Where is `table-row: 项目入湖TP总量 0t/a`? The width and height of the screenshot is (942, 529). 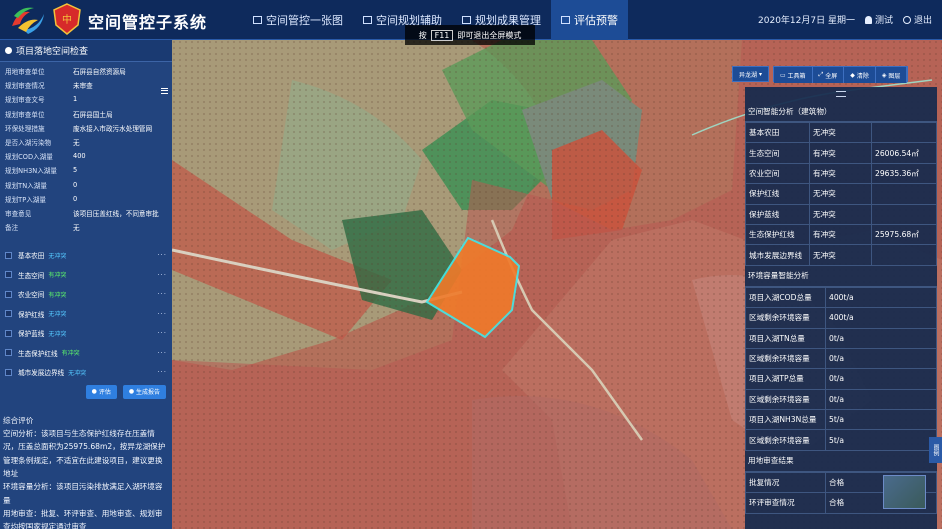
table-row: 项目入湖TP总量 0t/a is located at coordinates (841, 379).